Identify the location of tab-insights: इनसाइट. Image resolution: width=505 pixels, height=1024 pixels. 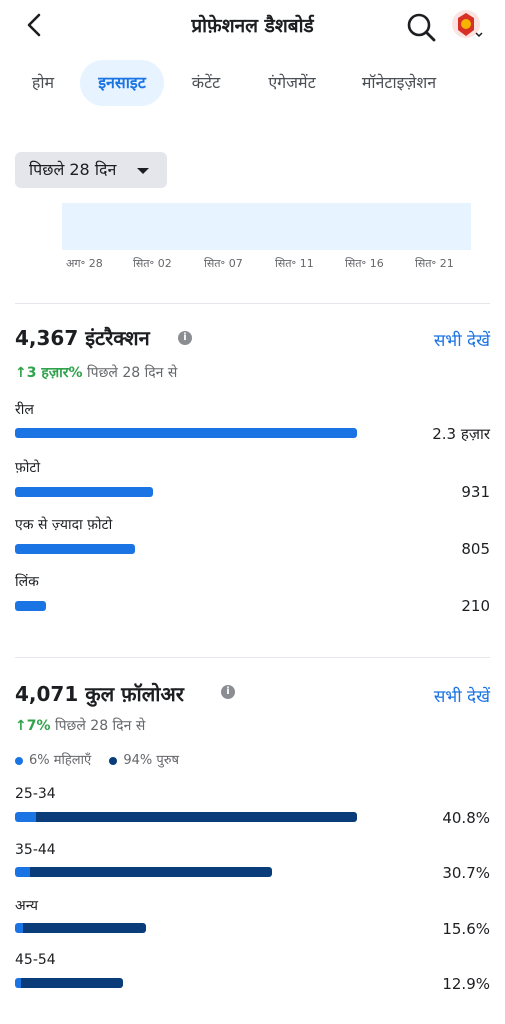
(122, 83).